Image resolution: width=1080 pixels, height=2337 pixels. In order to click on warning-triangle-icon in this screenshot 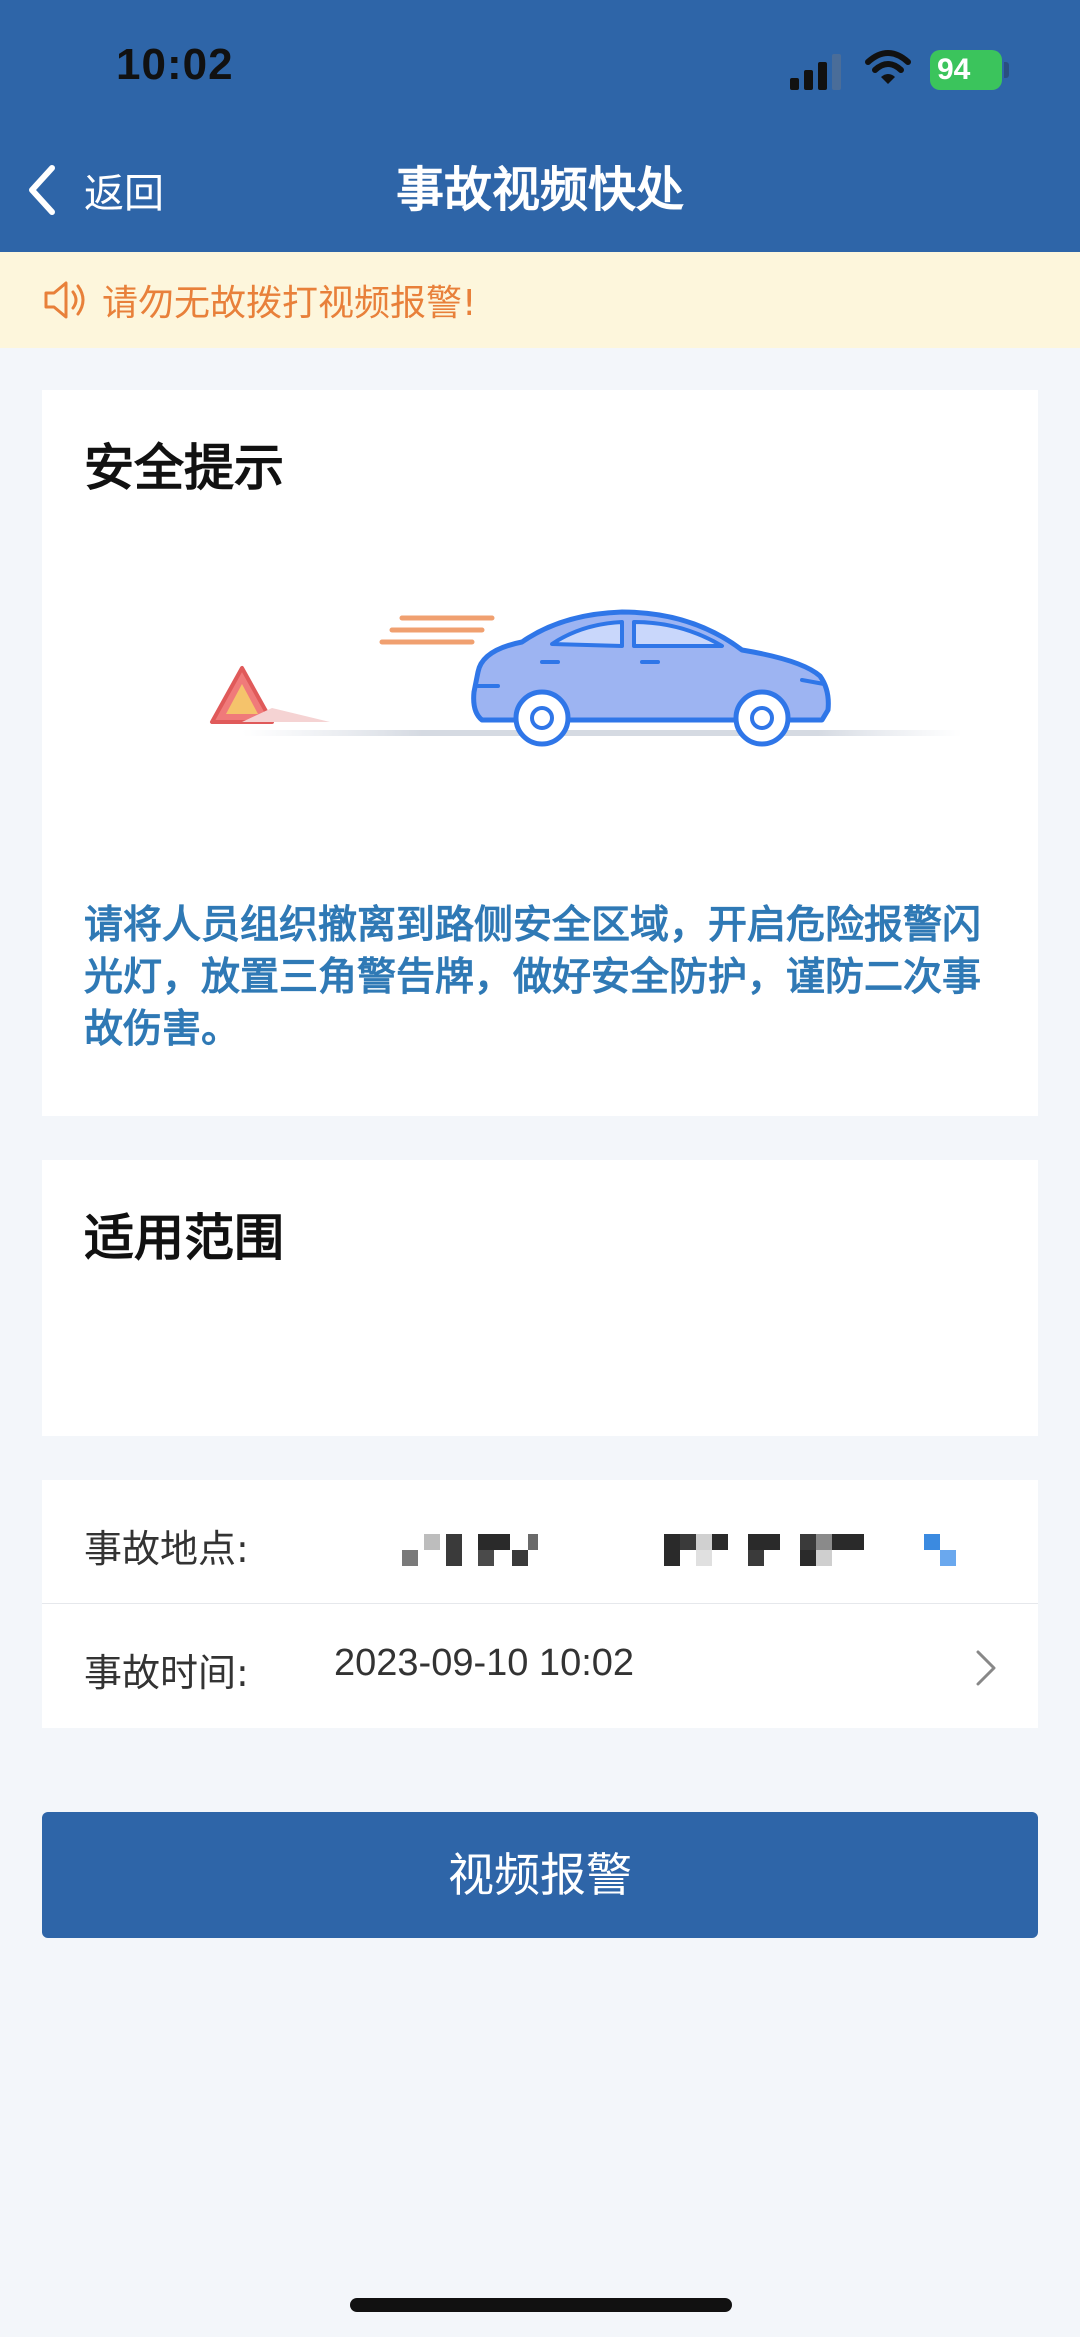, I will do `click(270, 695)`.